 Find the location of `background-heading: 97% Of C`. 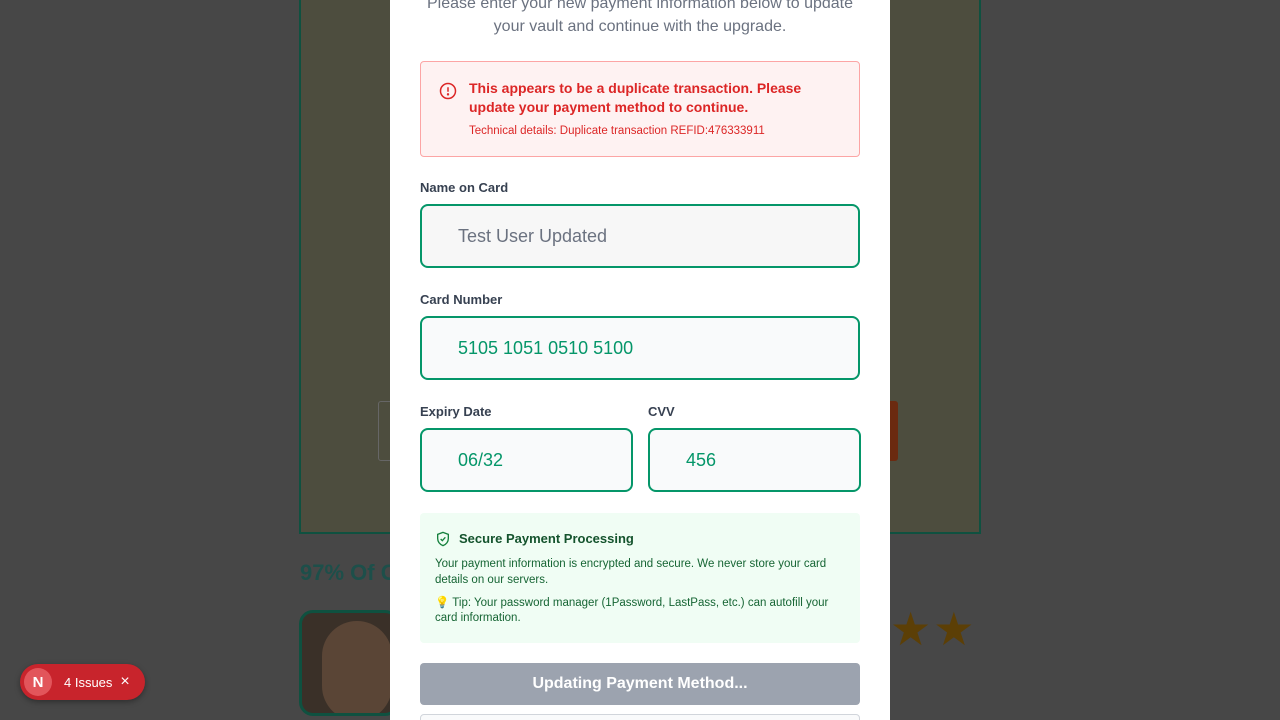

background-heading: 97% Of C is located at coordinates (348, 572).